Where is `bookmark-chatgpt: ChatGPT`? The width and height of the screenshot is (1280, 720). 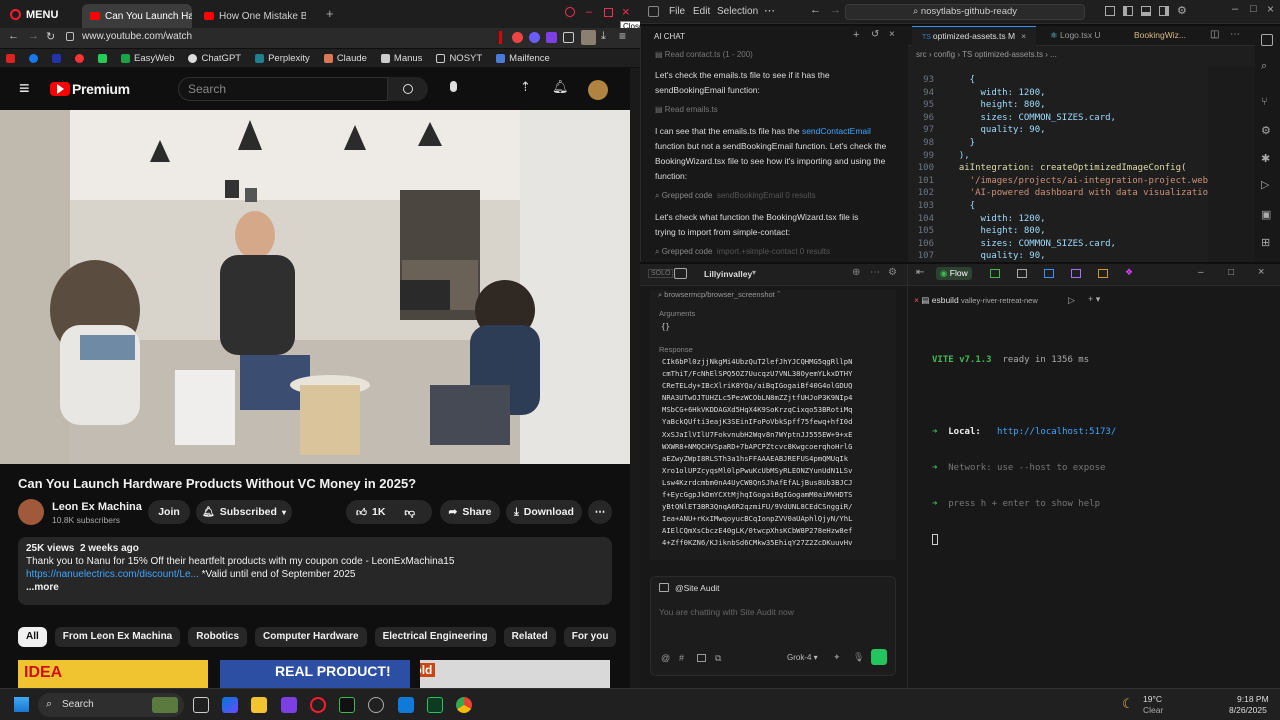
bookmark-chatgpt: ChatGPT is located at coordinates (214, 58).